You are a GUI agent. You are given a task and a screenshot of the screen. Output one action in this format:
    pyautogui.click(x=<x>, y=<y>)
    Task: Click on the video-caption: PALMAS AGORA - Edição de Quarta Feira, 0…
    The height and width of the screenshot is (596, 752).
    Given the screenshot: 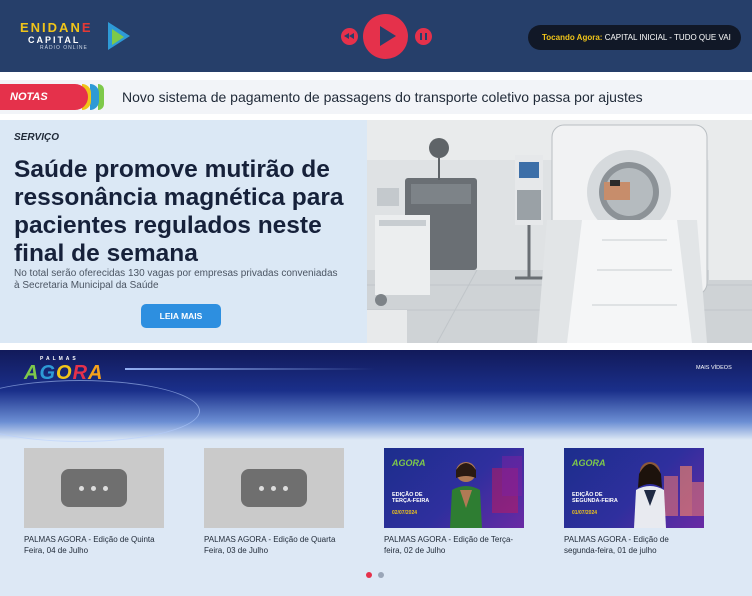 What is the action you would take?
    pyautogui.click(x=274, y=545)
    